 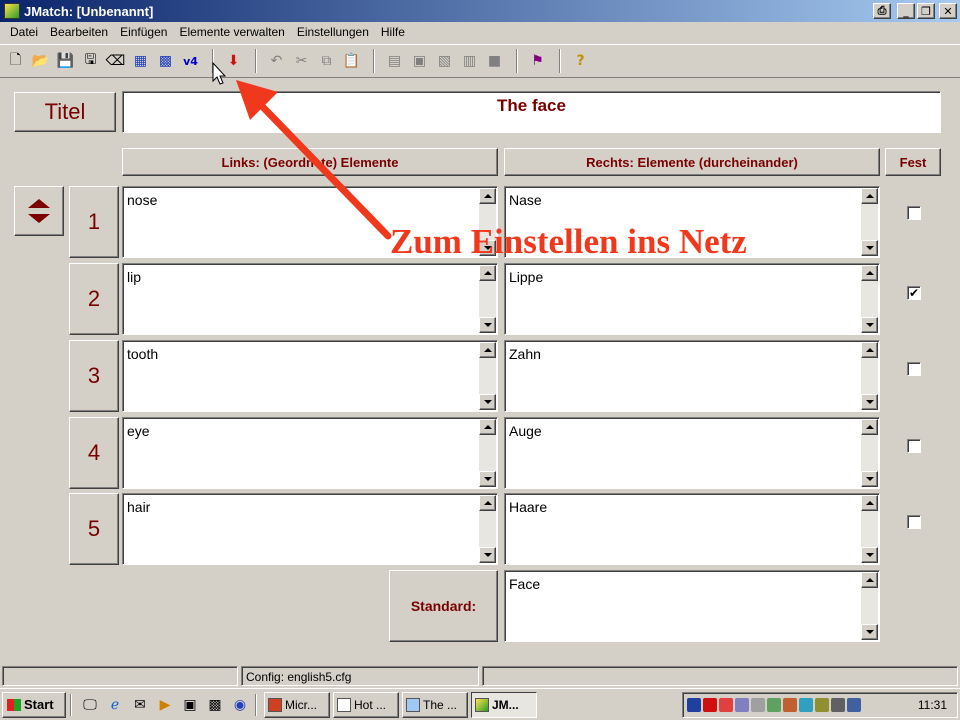 What do you see at coordinates (394, 61) in the screenshot?
I see `insert-icon: ▤` at bounding box center [394, 61].